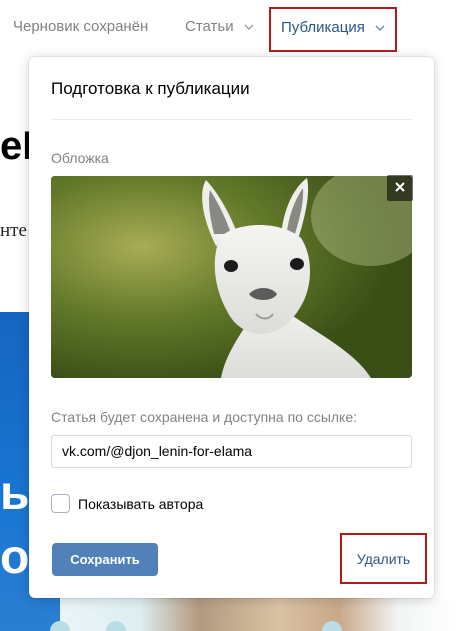  Describe the element at coordinates (13, 230) in the screenshot. I see `article-text-fragment: нте` at that location.